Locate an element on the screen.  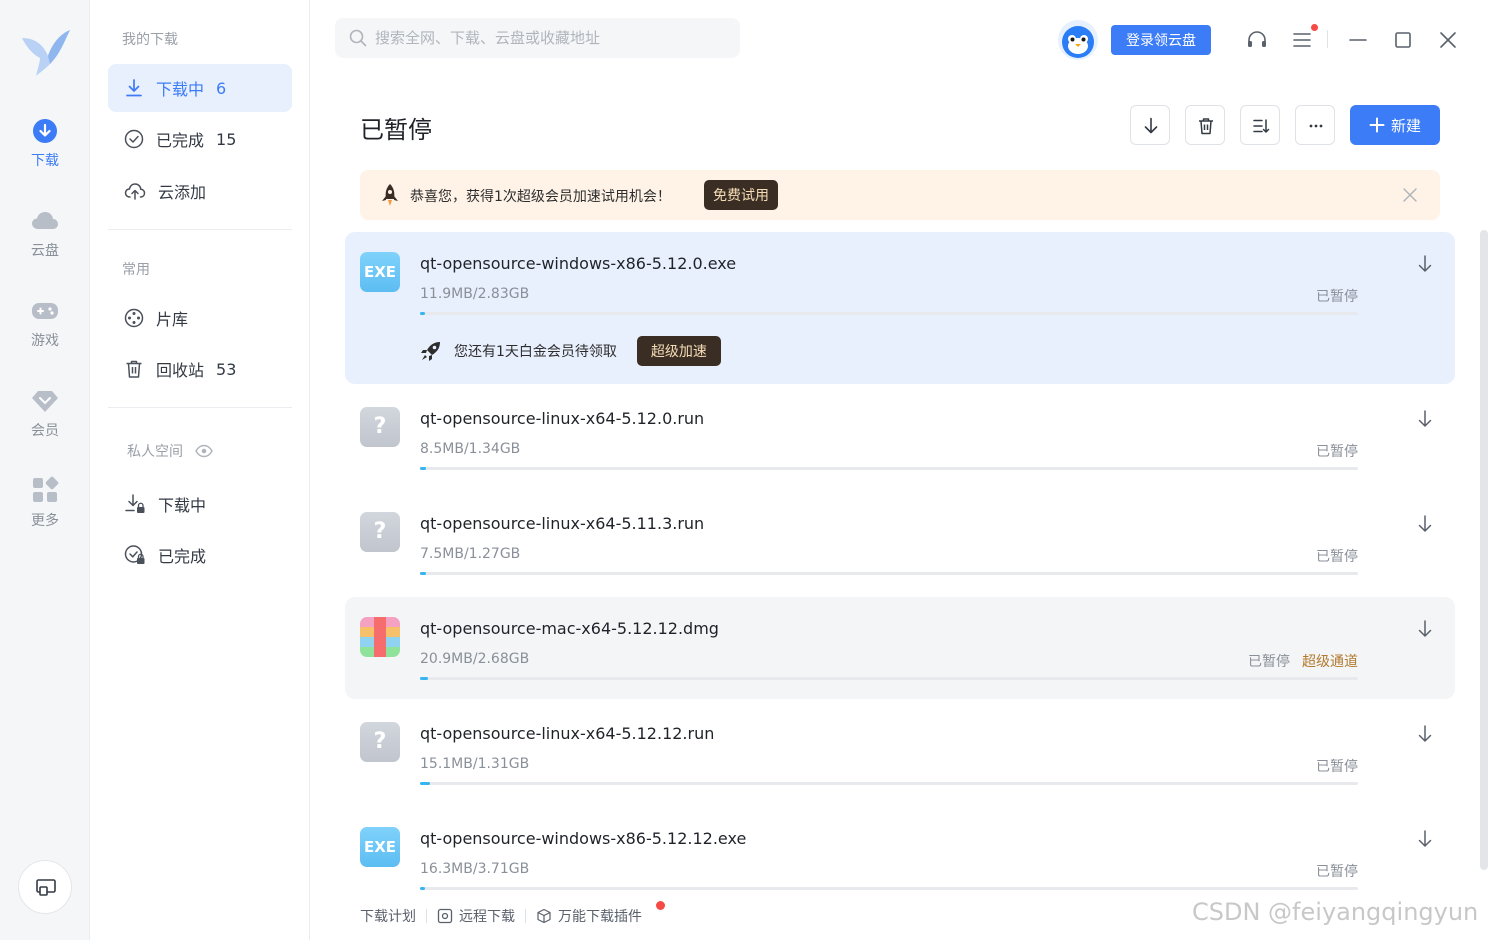
rail-item-games: 游戏 is located at coordinates (45, 333).